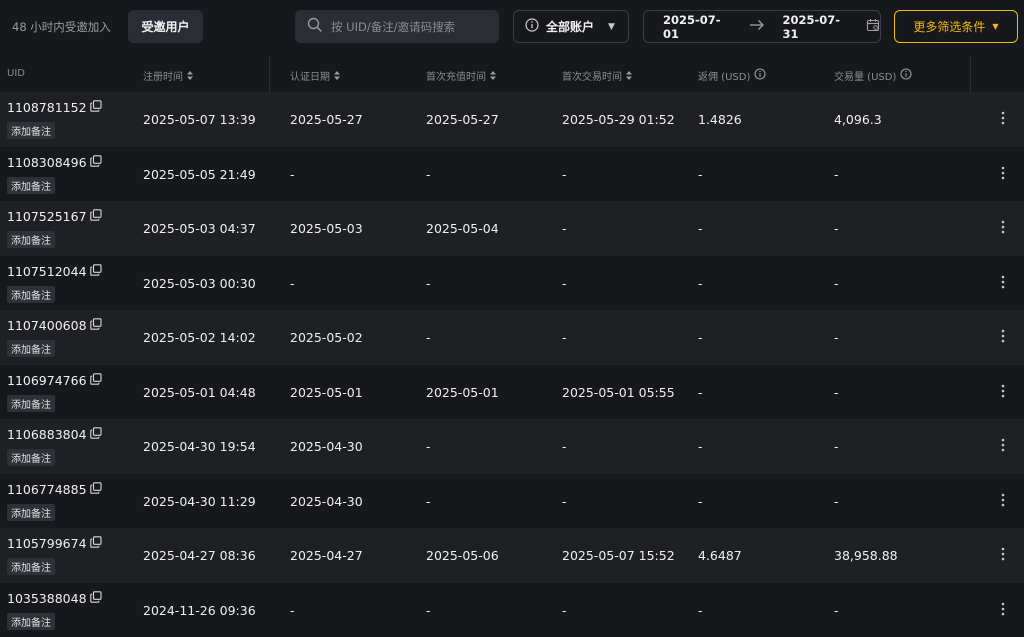  Describe the element at coordinates (61, 27) in the screenshot. I see `tab-recent-invites: 48 小时内受邀加入` at that location.